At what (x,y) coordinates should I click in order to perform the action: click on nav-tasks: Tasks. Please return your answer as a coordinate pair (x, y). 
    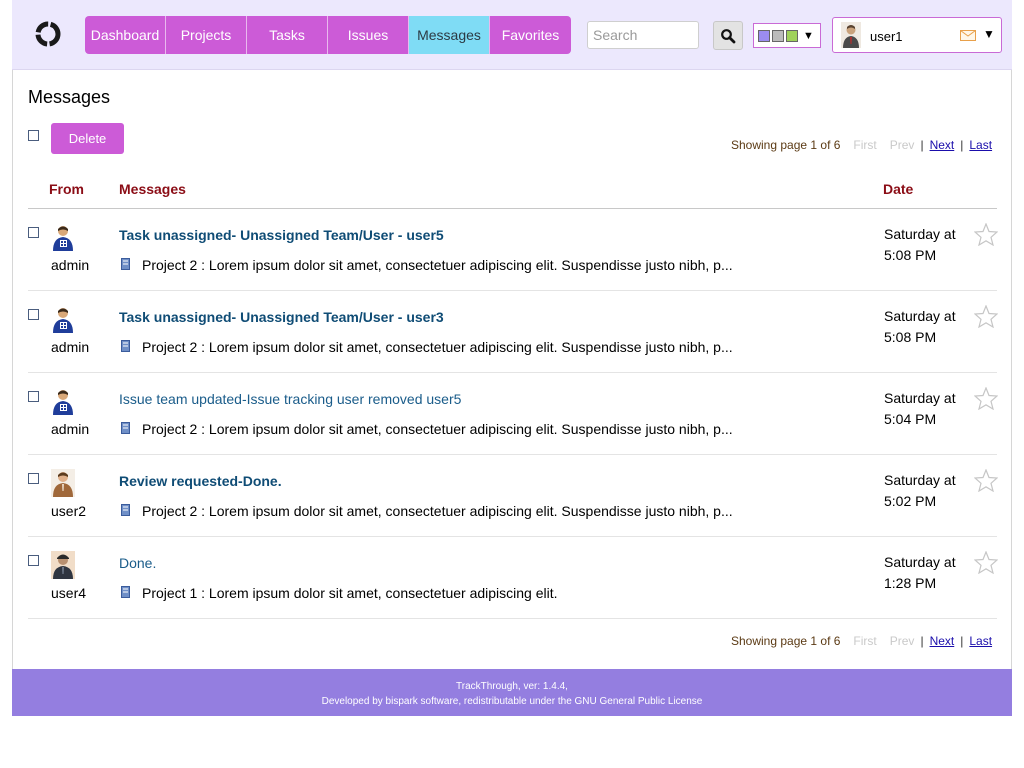
    Looking at the image, I should click on (287, 35).